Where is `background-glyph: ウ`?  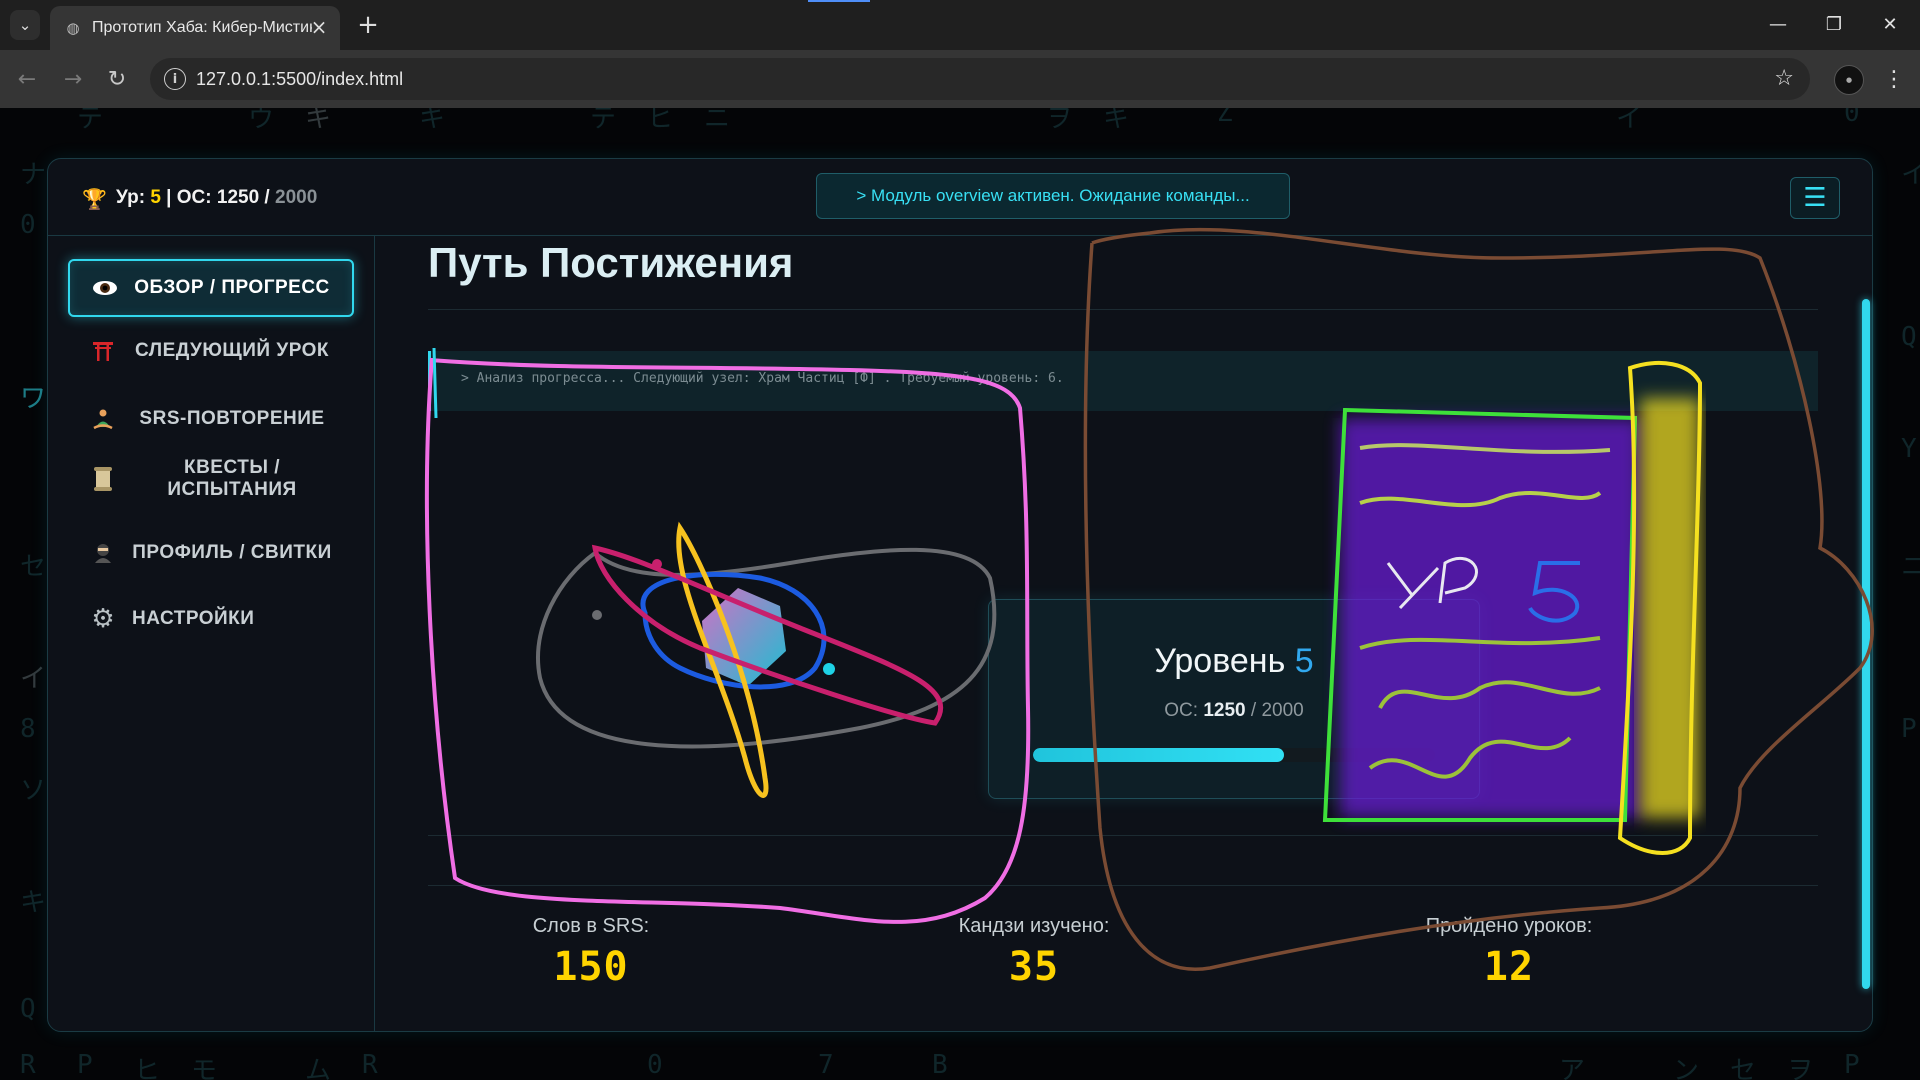 background-glyph: ウ is located at coordinates (261, 121).